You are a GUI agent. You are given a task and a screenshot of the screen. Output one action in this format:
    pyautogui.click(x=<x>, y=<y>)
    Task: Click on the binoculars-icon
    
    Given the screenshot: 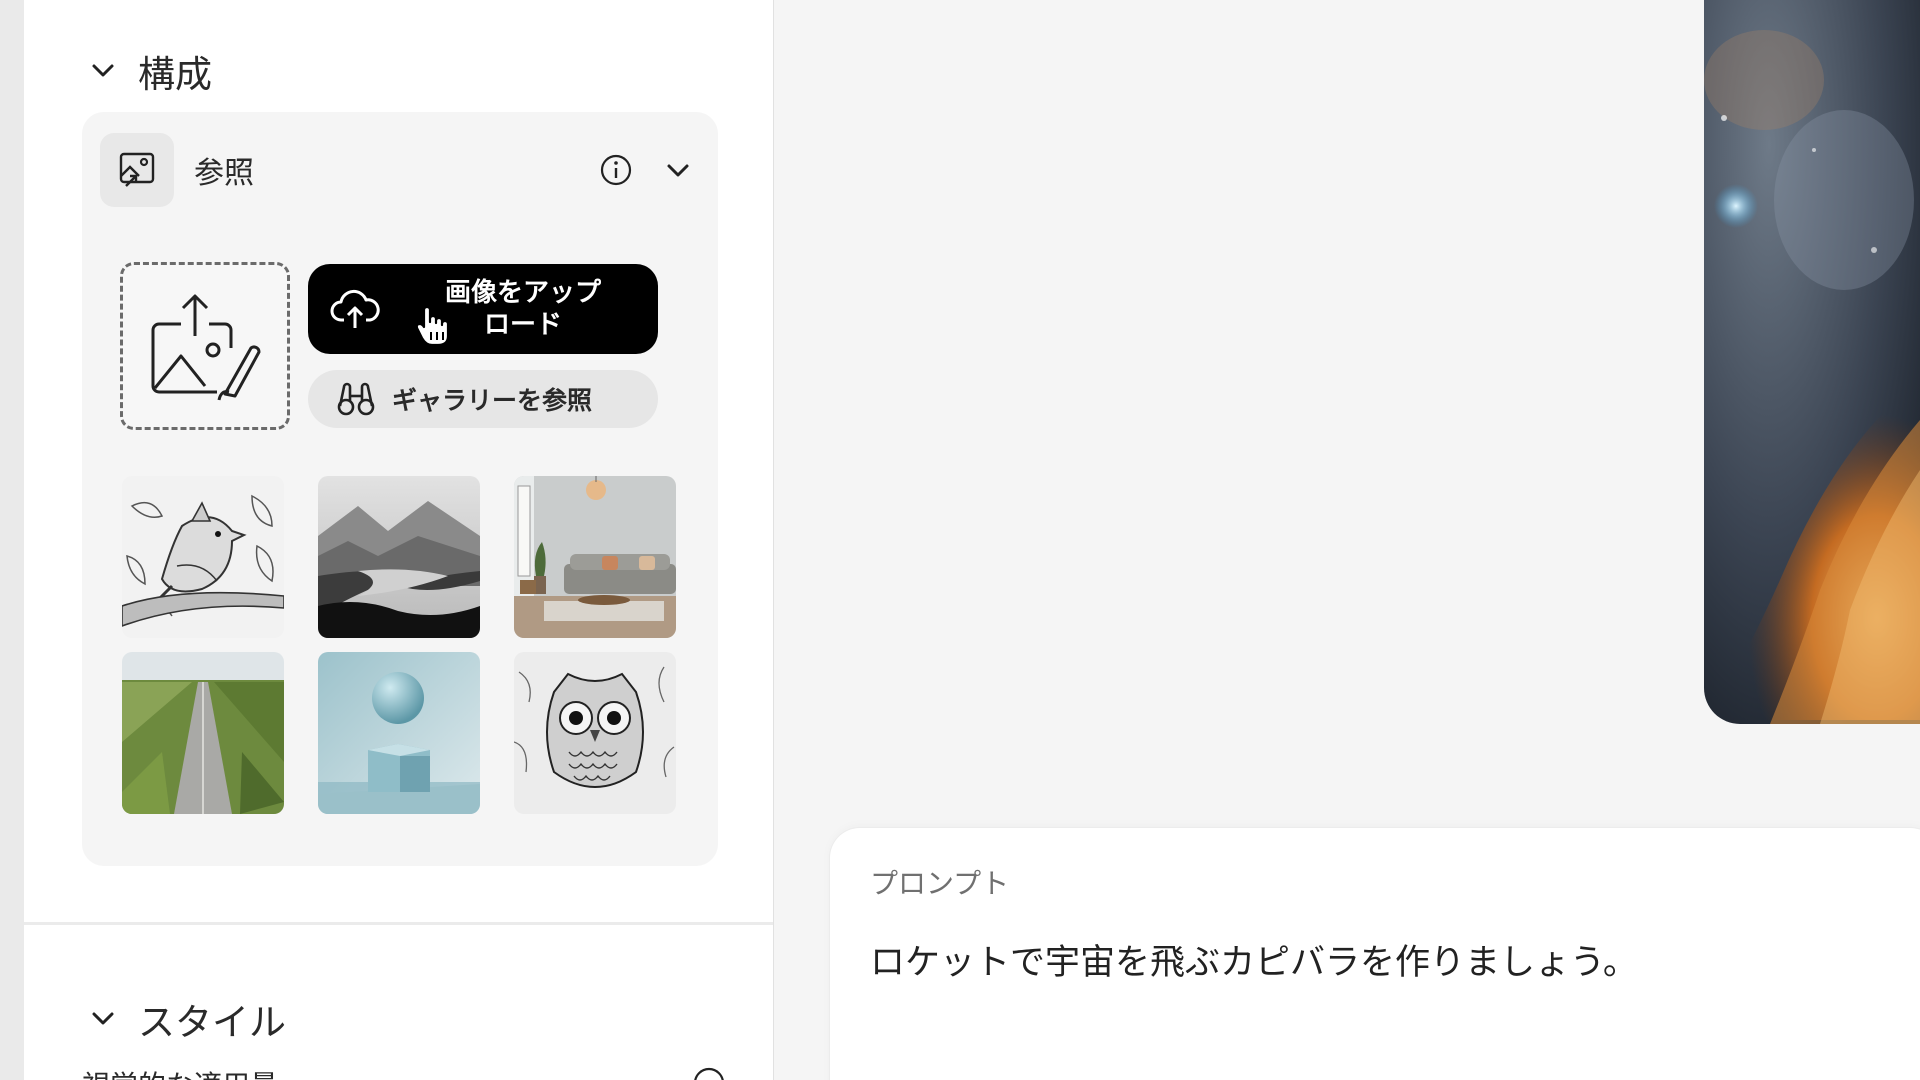 What is the action you would take?
    pyautogui.click(x=356, y=399)
    